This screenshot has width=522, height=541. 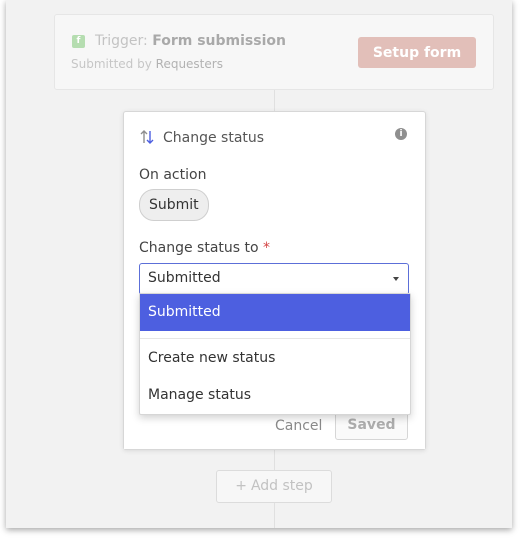 What do you see at coordinates (275, 338) in the screenshot?
I see `dropdown-divider` at bounding box center [275, 338].